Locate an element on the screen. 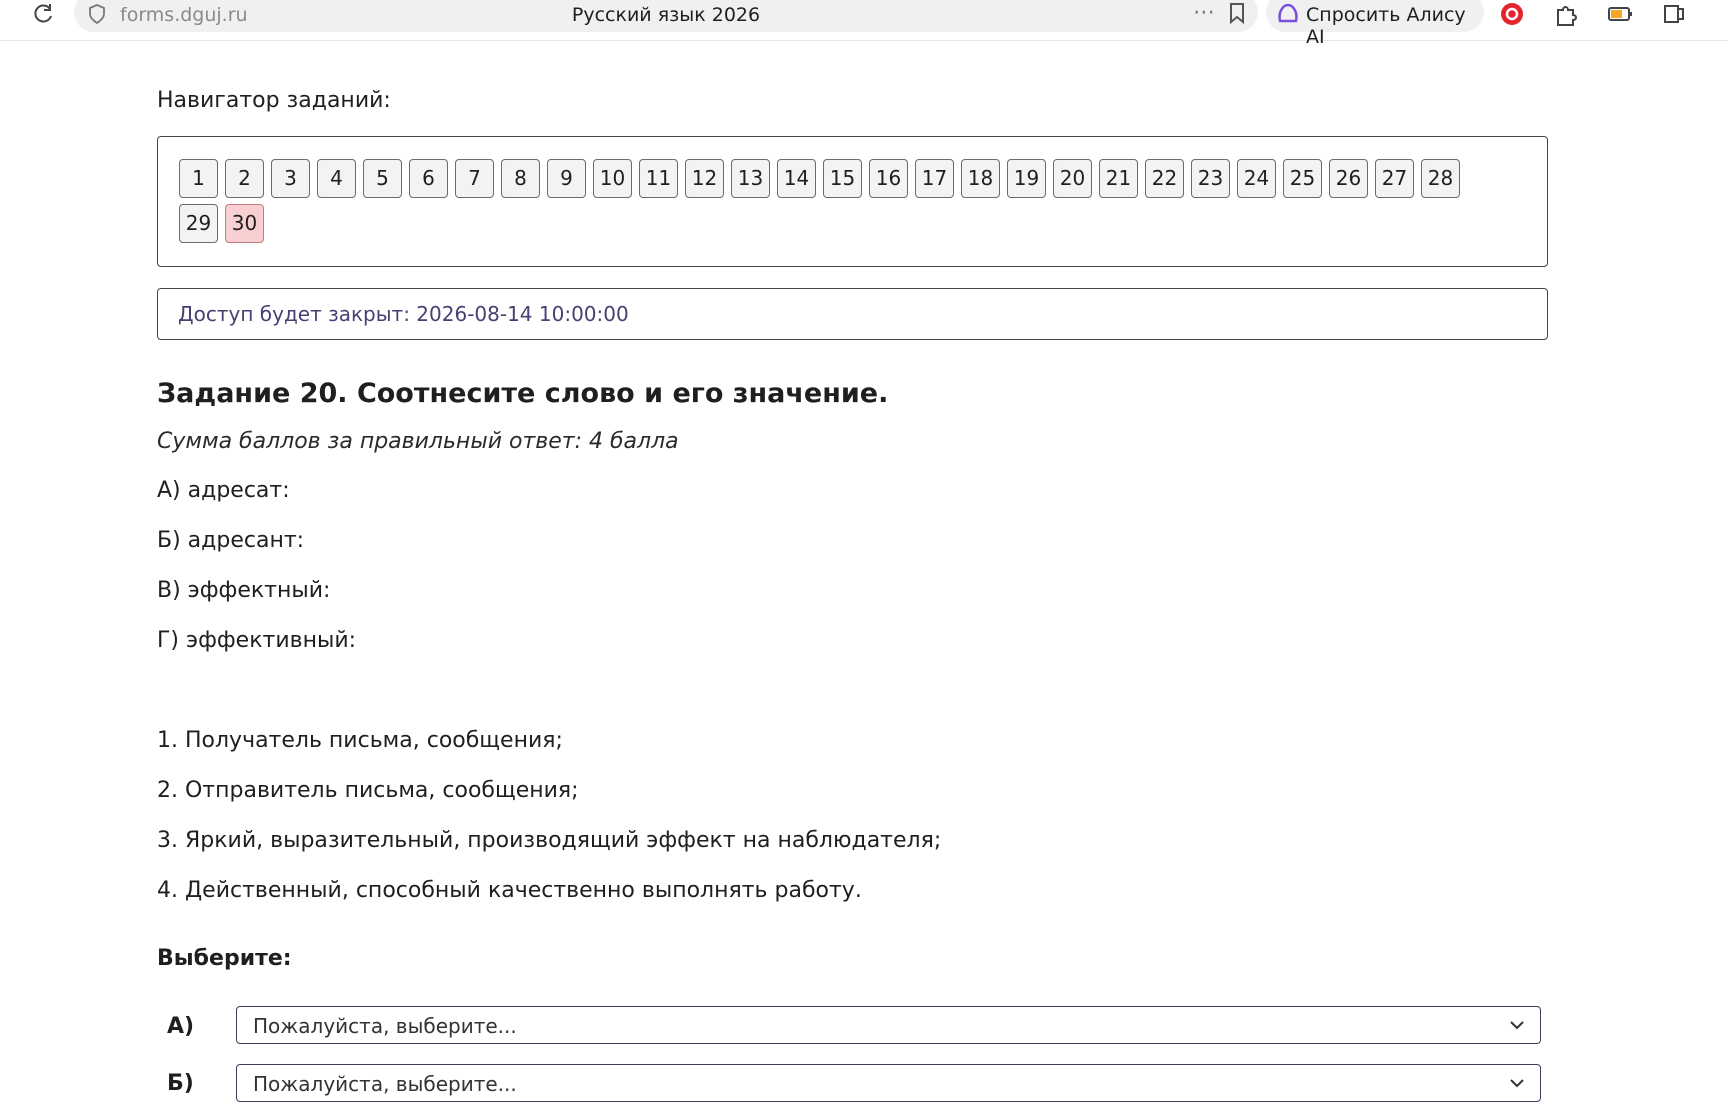 This screenshot has height=1102, width=1728. question-button-6: 6 is located at coordinates (428, 178).